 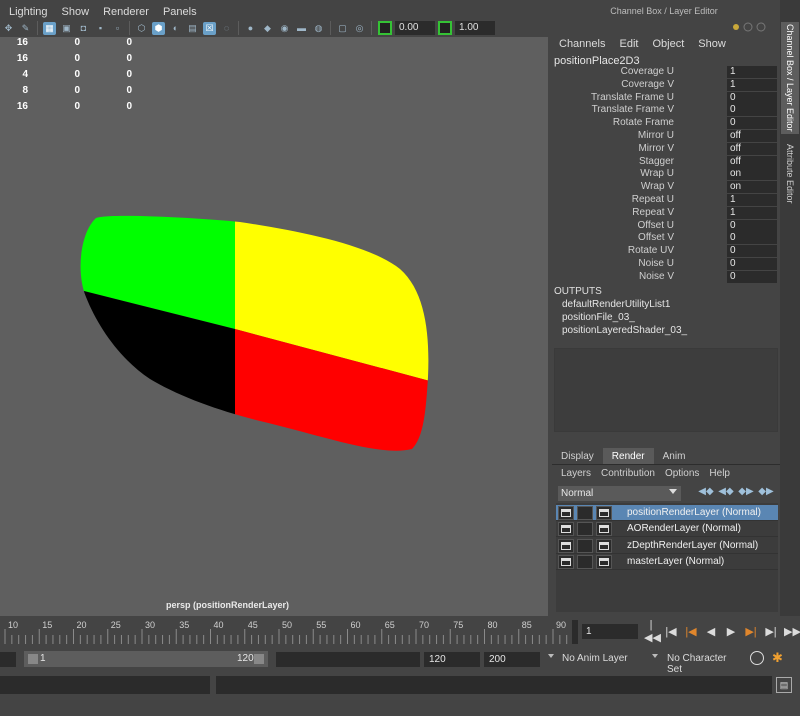 What do you see at coordinates (452, 659) in the screenshot?
I see `playback-end-field: 120` at bounding box center [452, 659].